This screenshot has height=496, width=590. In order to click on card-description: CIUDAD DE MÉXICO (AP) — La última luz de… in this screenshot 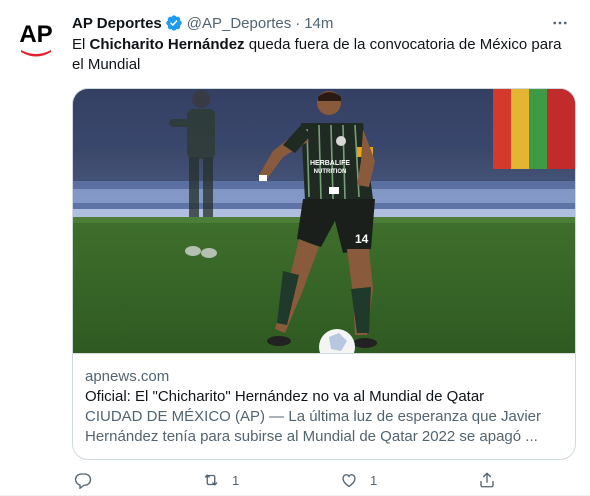, I will do `click(313, 426)`.